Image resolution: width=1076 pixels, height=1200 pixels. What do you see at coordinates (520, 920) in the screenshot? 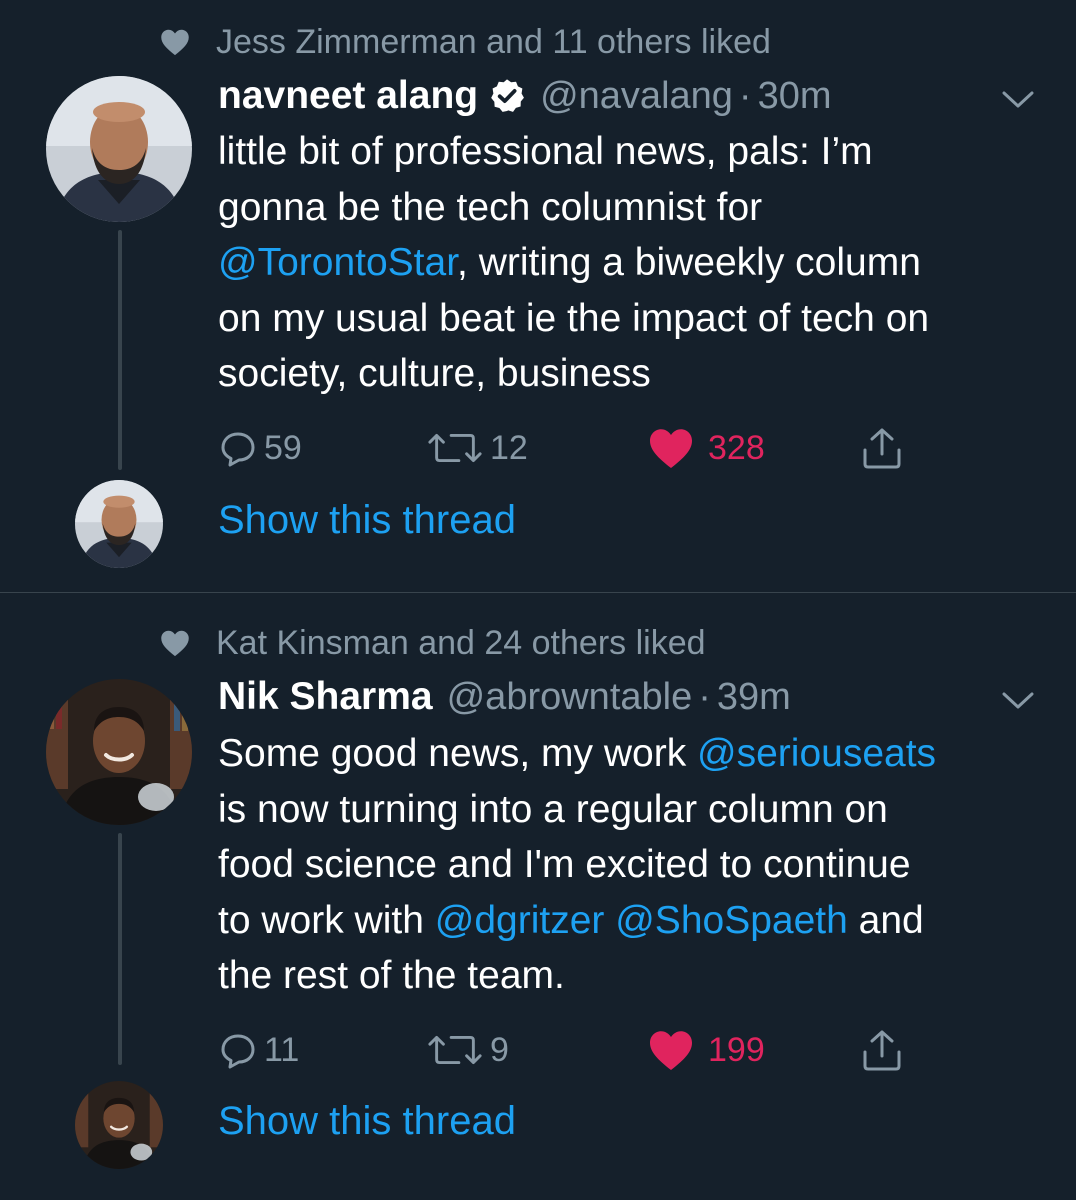
I see `mention-link: @dgritzer` at bounding box center [520, 920].